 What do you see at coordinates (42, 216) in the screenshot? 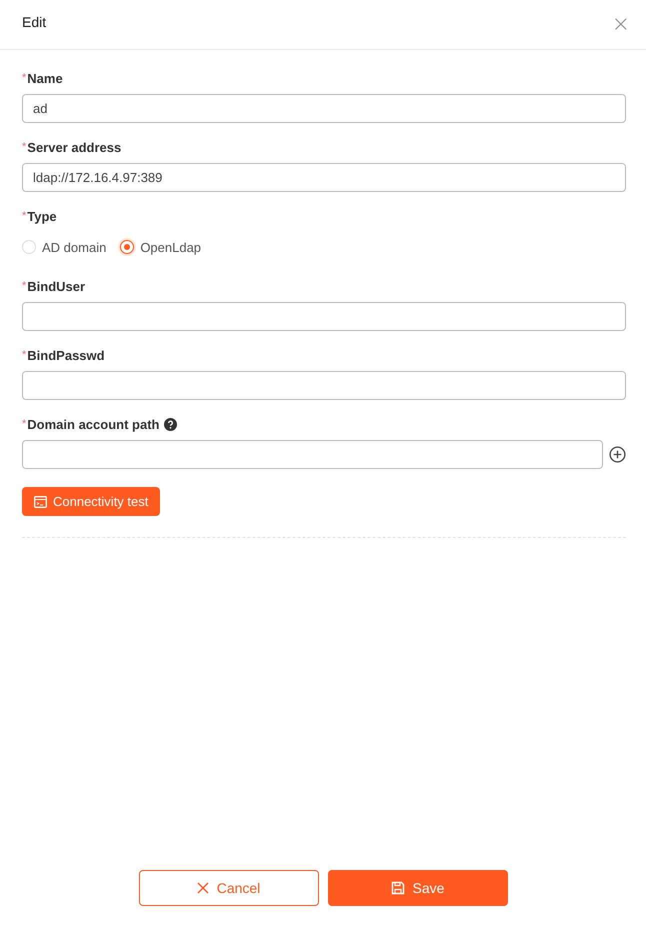
I see `field-label: Type` at bounding box center [42, 216].